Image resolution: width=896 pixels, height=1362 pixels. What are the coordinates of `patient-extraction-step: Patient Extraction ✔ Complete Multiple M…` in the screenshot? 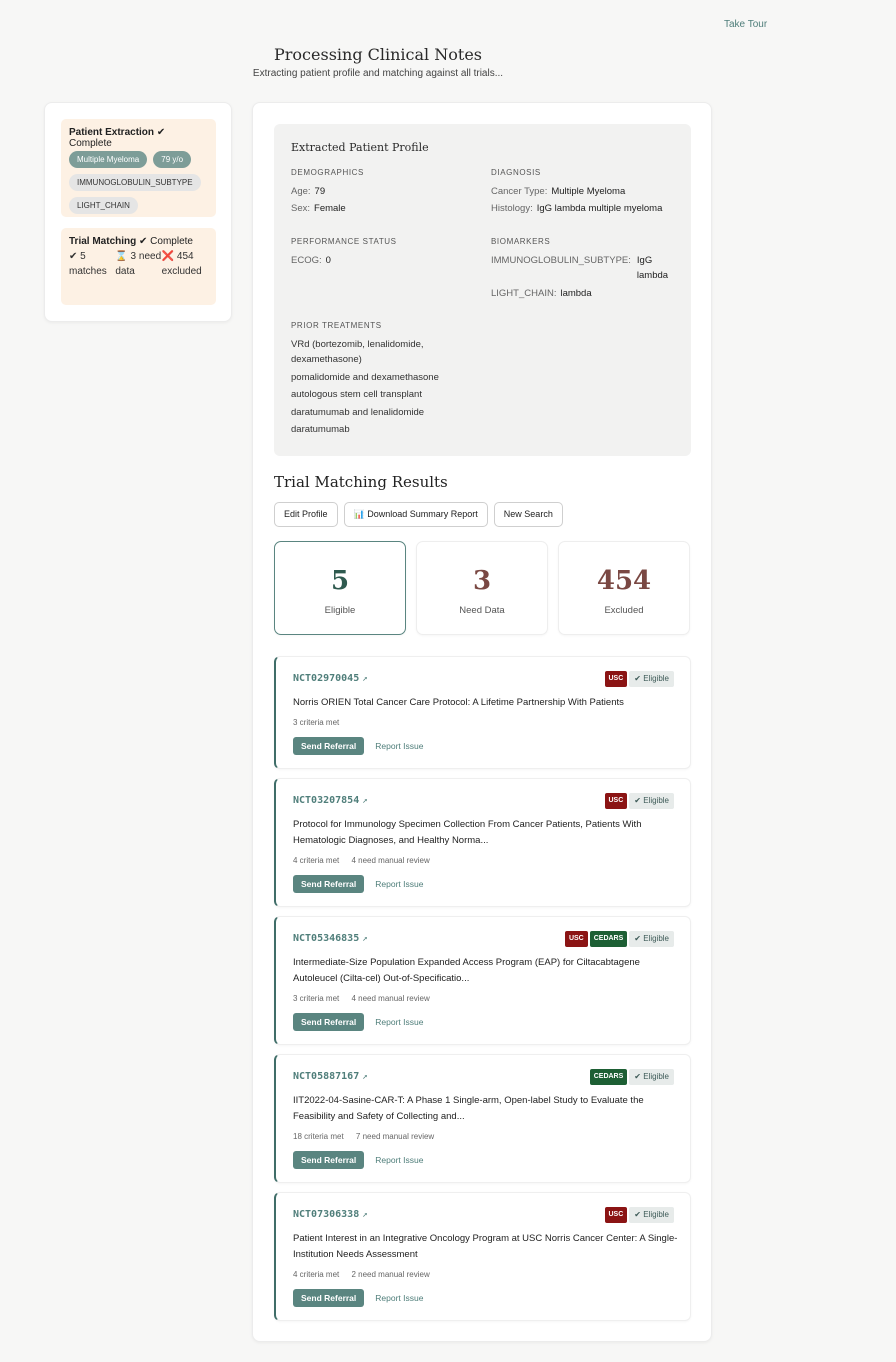 It's located at (138, 168).